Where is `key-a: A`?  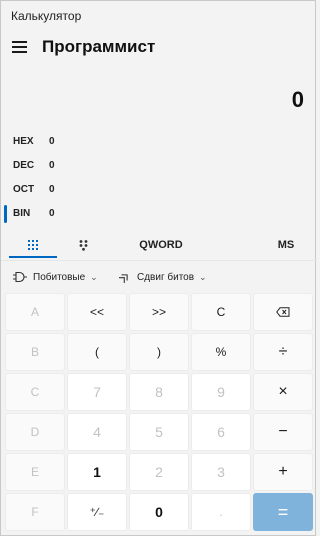 key-a: A is located at coordinates (35, 312).